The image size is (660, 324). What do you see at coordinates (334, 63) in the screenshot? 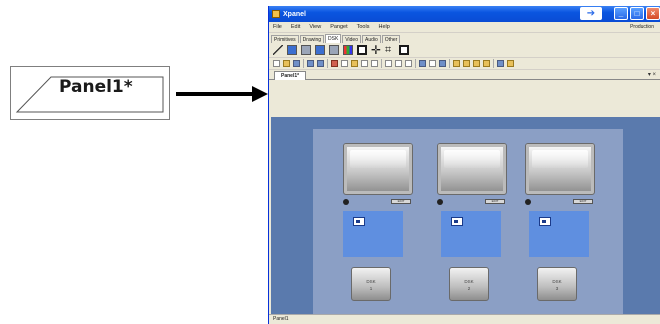
I see `cut-icon` at bounding box center [334, 63].